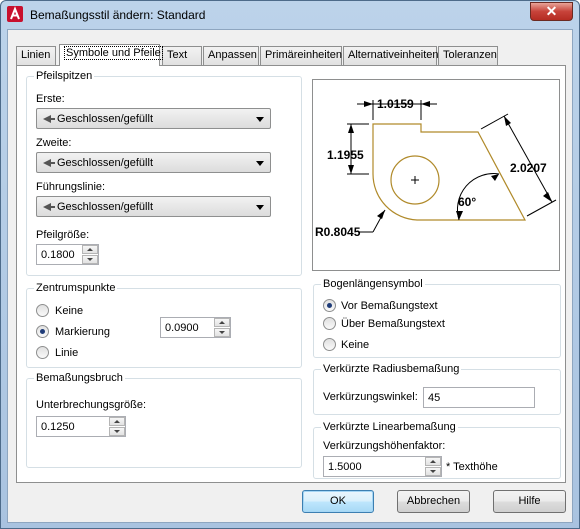 This screenshot has width=580, height=529. What do you see at coordinates (105, 163) in the screenshot?
I see `select-zweite-value: Geschlossen/gefüllt` at bounding box center [105, 163].